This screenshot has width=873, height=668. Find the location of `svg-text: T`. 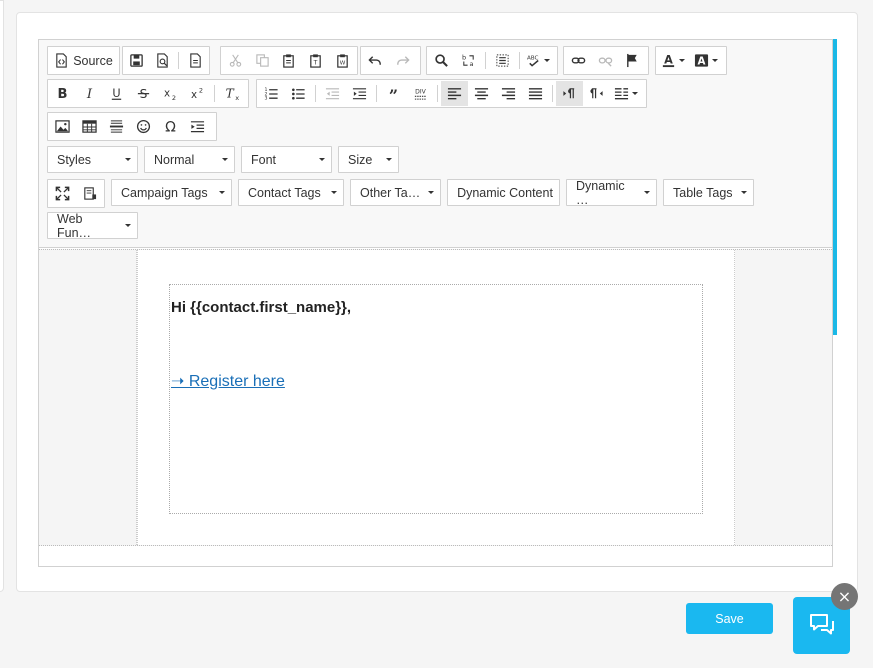

svg-text: T is located at coordinates (230, 93).